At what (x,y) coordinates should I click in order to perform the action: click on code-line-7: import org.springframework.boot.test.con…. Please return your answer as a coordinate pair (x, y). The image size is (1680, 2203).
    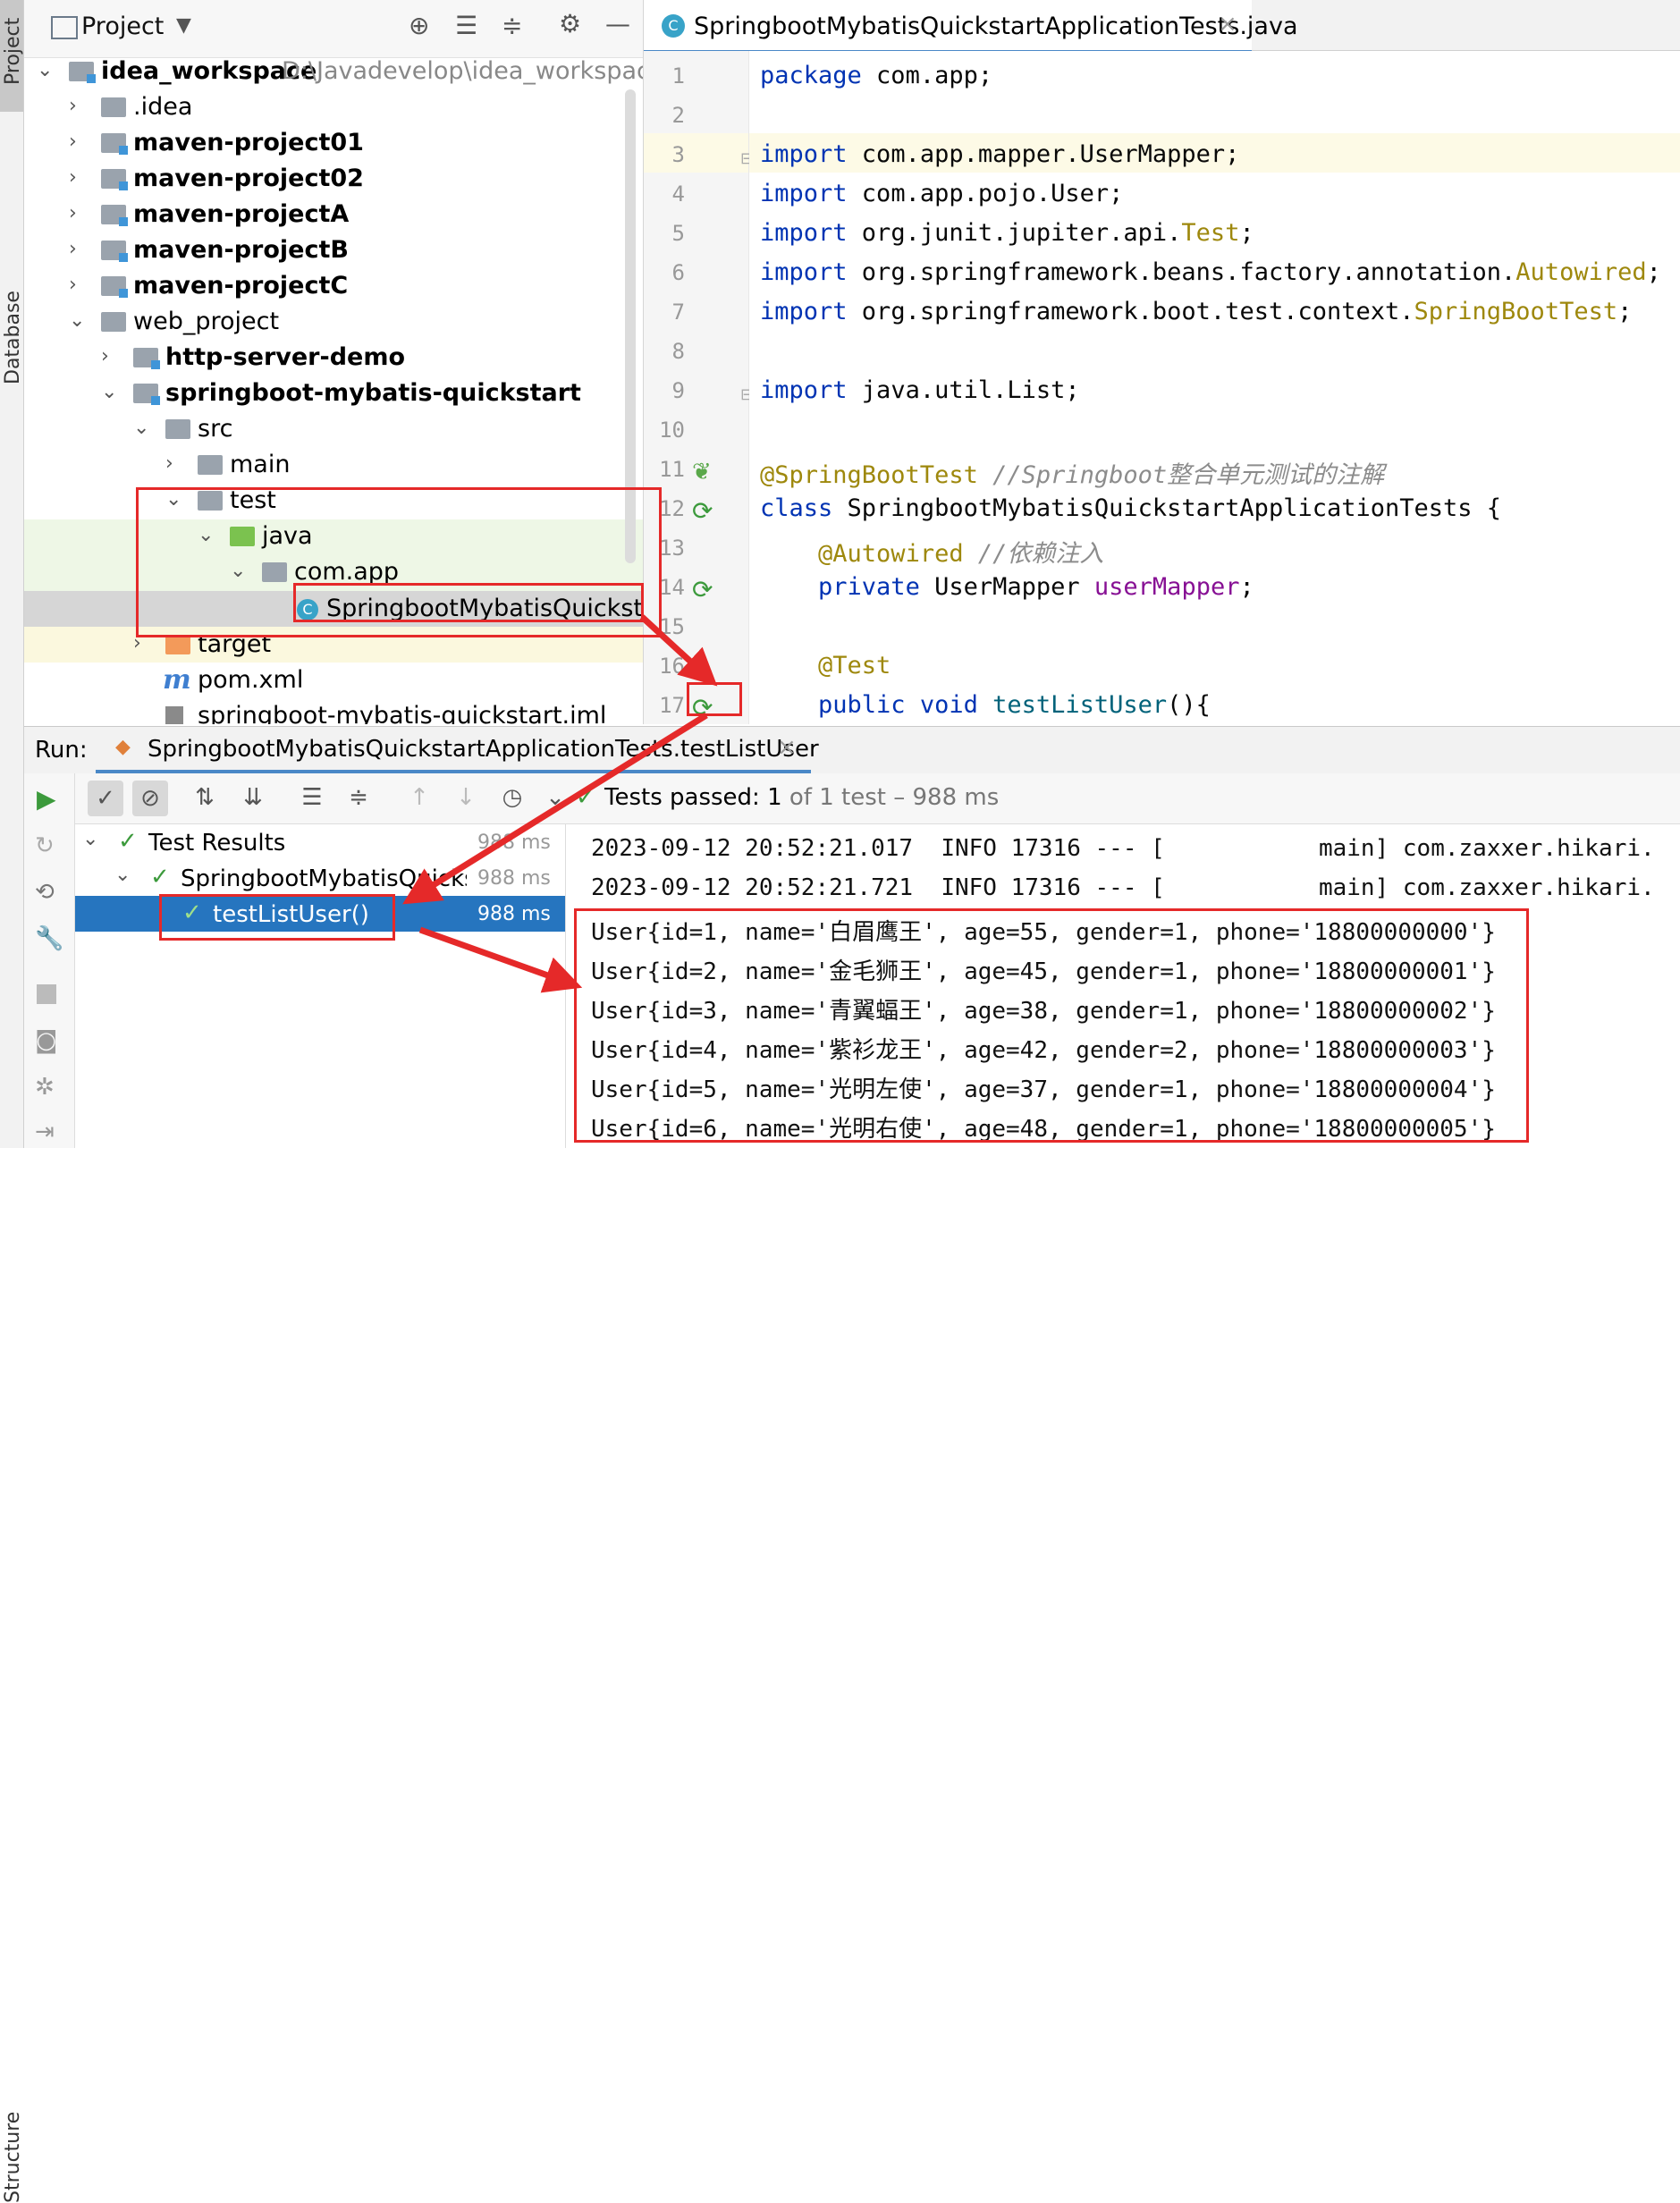
    Looking at the image, I should click on (1197, 311).